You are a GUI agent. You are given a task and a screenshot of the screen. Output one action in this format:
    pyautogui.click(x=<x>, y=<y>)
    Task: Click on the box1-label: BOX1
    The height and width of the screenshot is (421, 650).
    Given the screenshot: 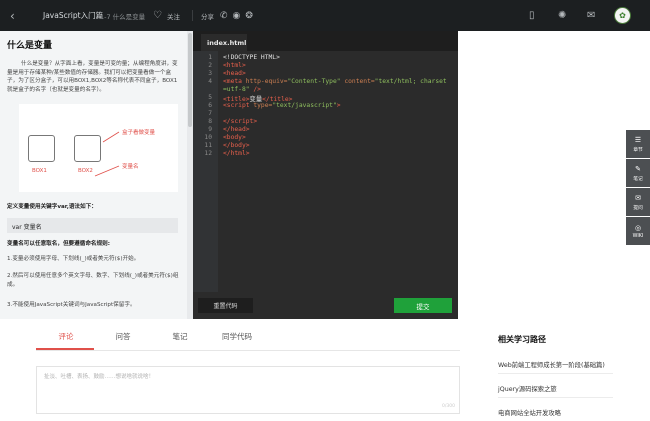 What is the action you would take?
    pyautogui.click(x=39, y=171)
    